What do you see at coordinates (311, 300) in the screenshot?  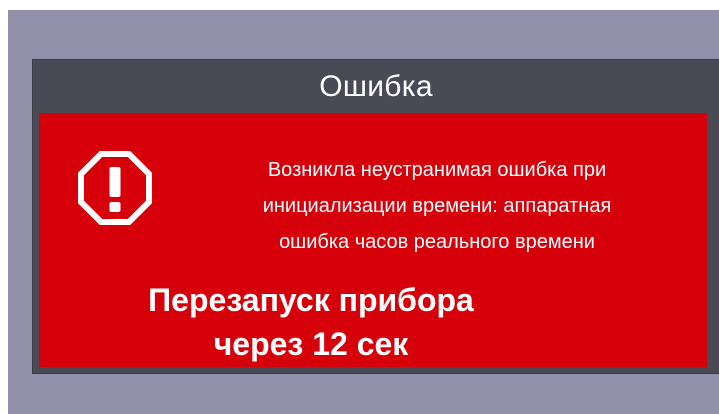 I see `restart-line-1: Перезапуск прибора` at bounding box center [311, 300].